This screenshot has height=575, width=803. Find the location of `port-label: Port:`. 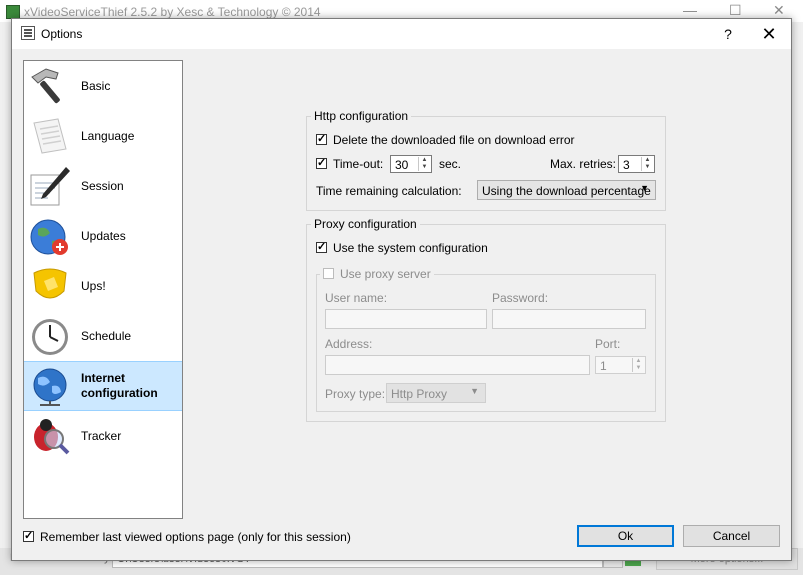

port-label: Port: is located at coordinates (608, 344).